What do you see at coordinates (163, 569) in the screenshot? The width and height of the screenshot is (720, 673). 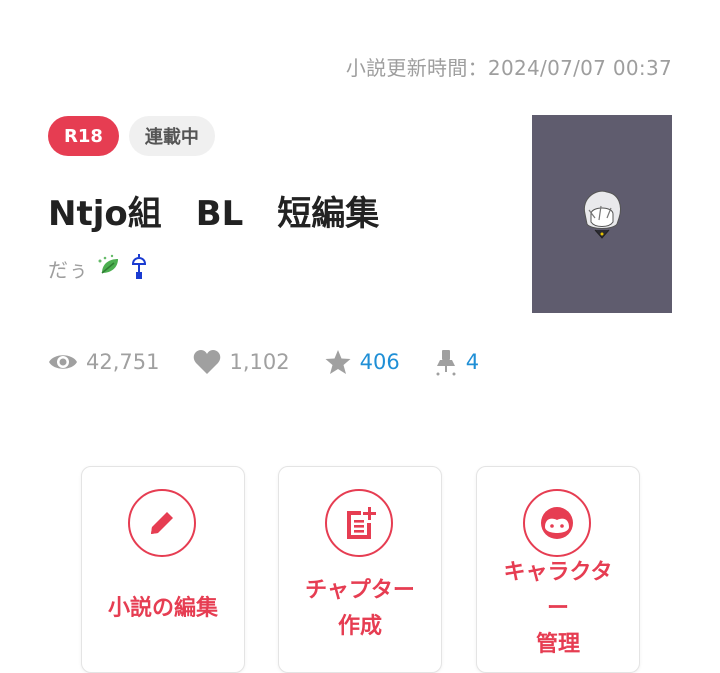 I see `edit-novel-button: 小説の編集` at bounding box center [163, 569].